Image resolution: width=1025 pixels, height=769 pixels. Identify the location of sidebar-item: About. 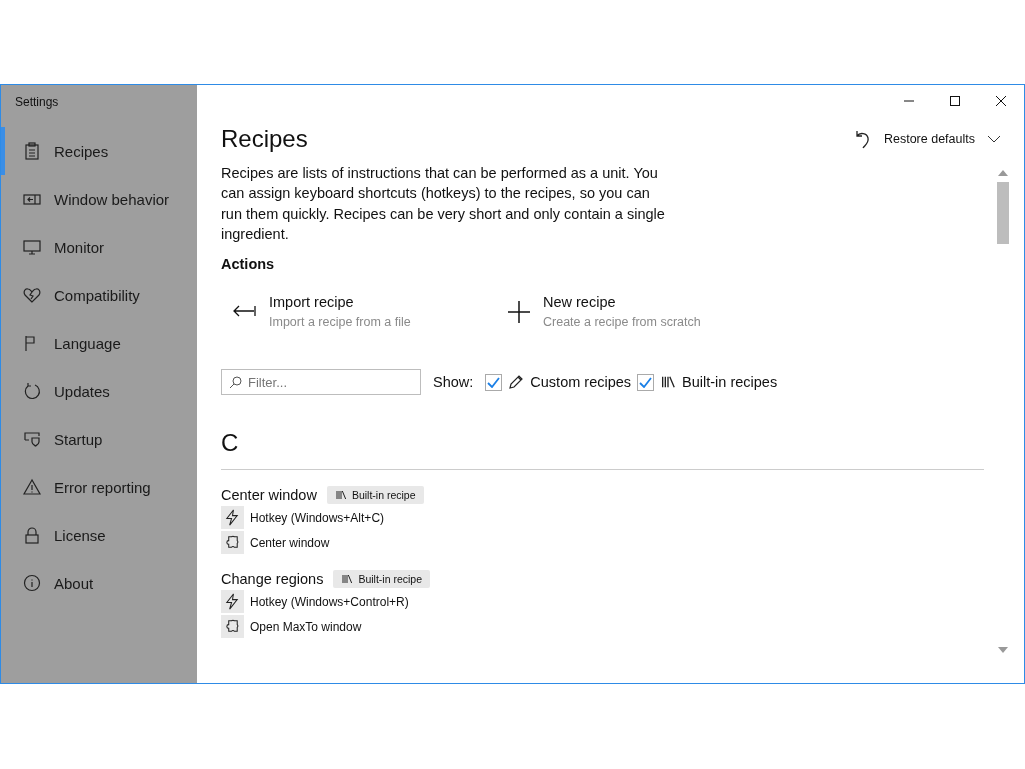
(99, 583).